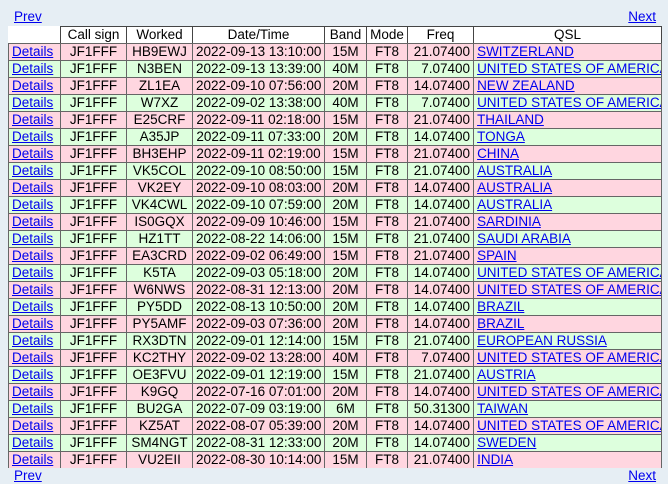  What do you see at coordinates (258, 289) in the screenshot?
I see `cell-datetime: 2022-08-31 12:13:00` at bounding box center [258, 289].